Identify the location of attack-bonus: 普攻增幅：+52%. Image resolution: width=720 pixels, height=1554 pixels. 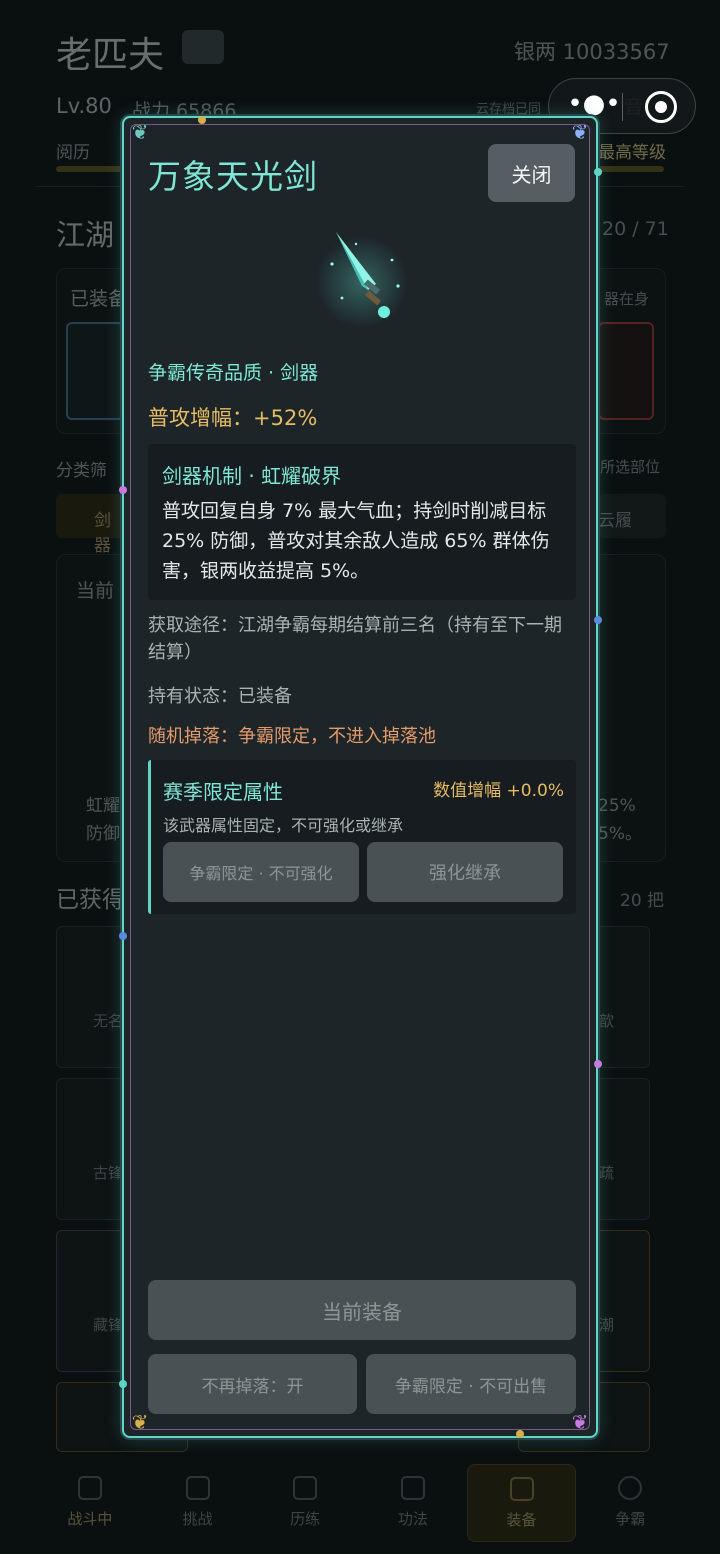
(233, 418).